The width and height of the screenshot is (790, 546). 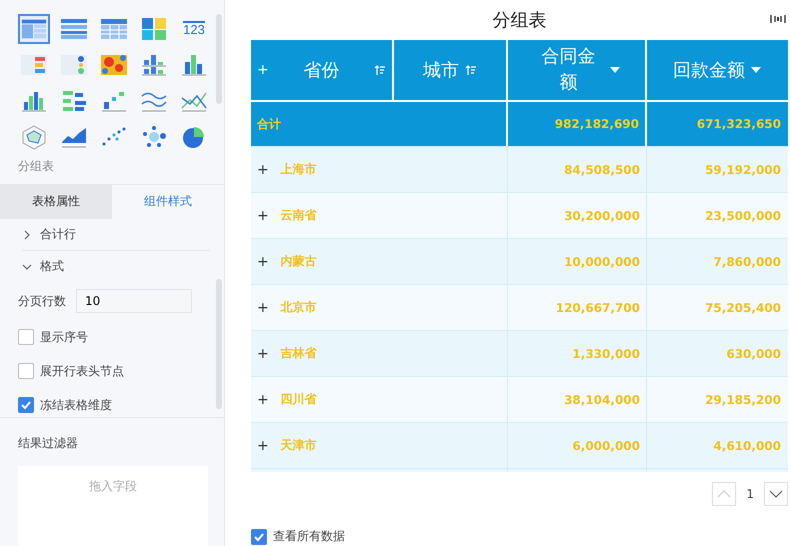 I want to click on tiles-icon, so click(x=154, y=29).